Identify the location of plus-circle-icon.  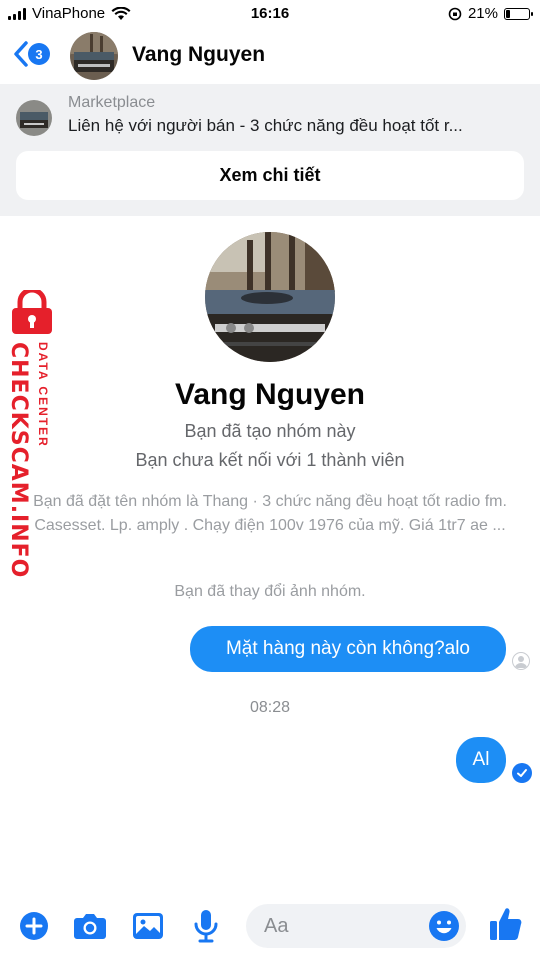
(34, 926).